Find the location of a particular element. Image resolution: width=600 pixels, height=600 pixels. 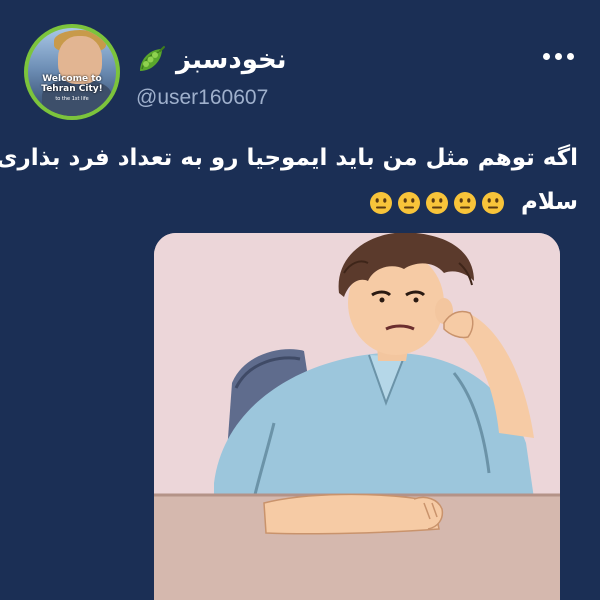

avatar: Welcome to Tehran City! to the 1st life is located at coordinates (72, 72).